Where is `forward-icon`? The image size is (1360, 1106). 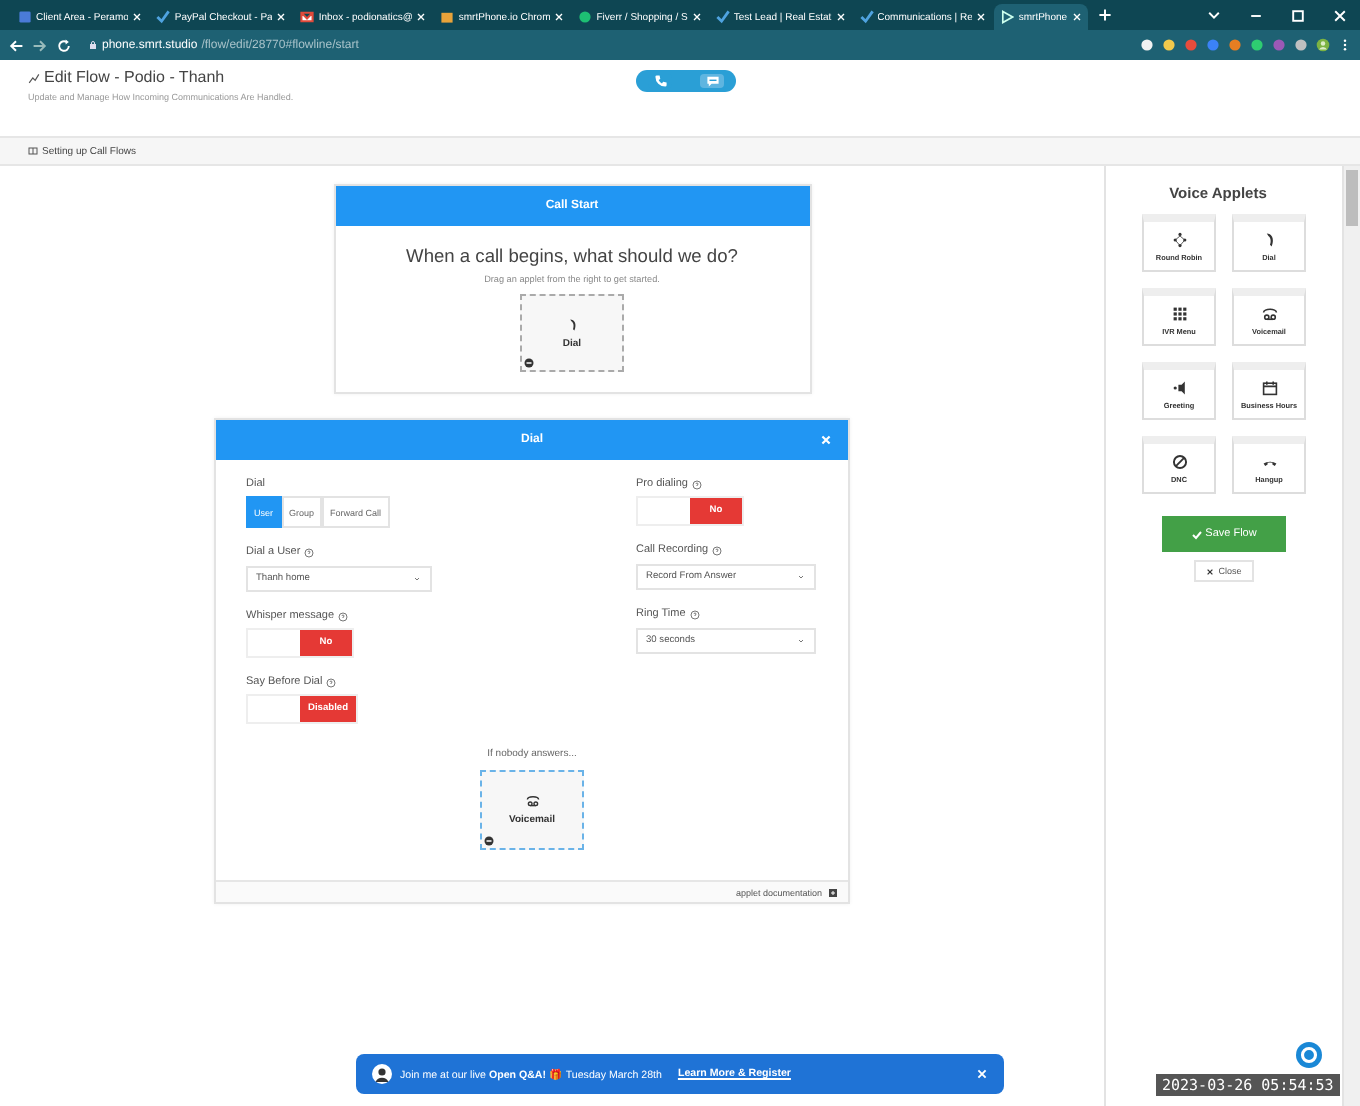 forward-icon is located at coordinates (40, 45).